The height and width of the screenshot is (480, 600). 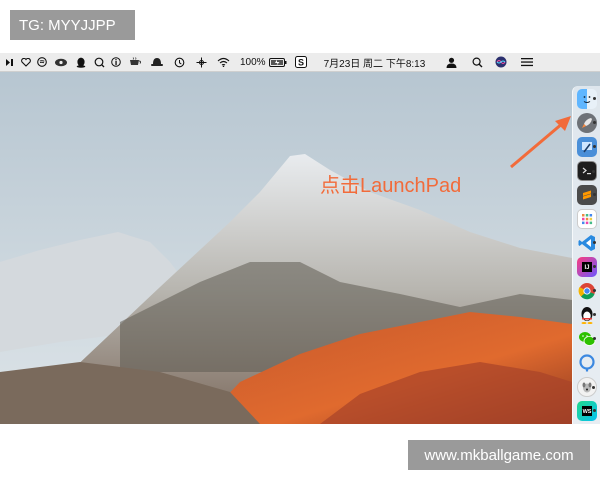 I want to click on sourcetree-icon, so click(x=587, y=363).